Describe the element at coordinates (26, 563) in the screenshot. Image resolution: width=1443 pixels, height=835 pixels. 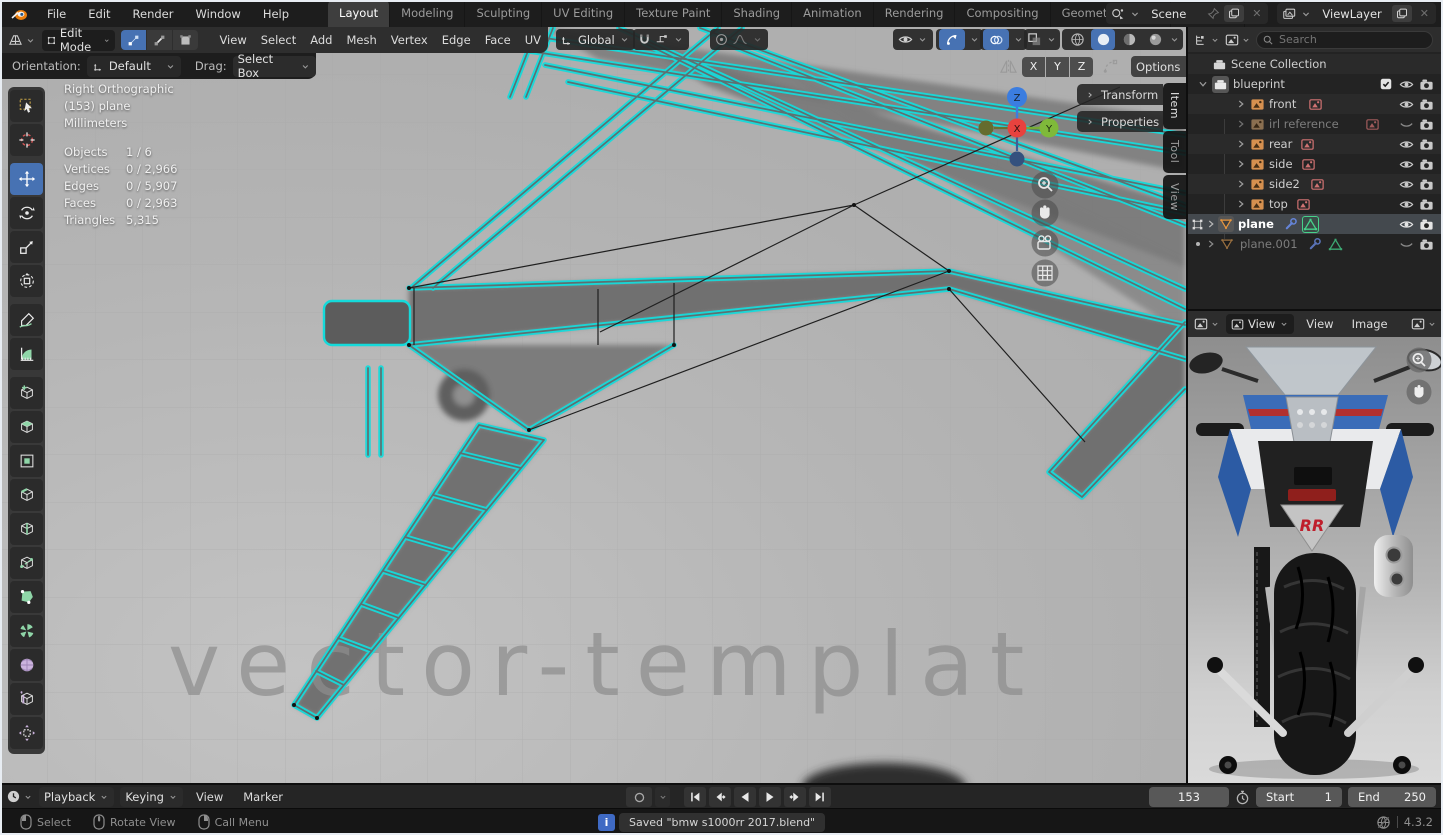
I see `tool-knife` at that location.